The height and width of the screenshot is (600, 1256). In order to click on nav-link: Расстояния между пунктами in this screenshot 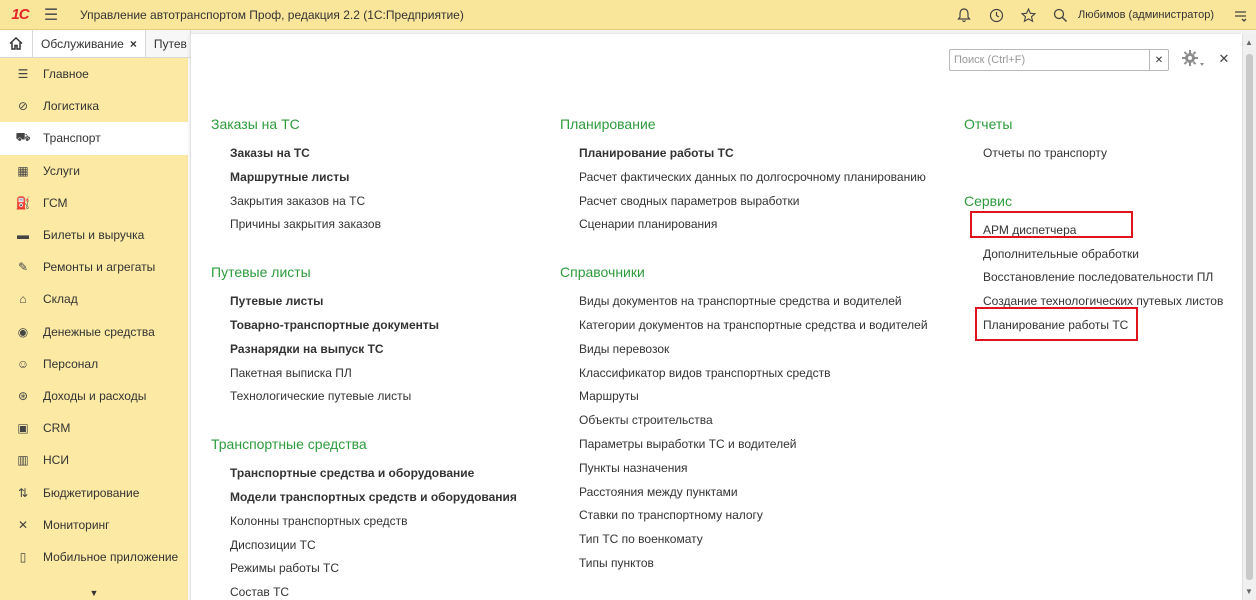, I will do `click(755, 493)`.